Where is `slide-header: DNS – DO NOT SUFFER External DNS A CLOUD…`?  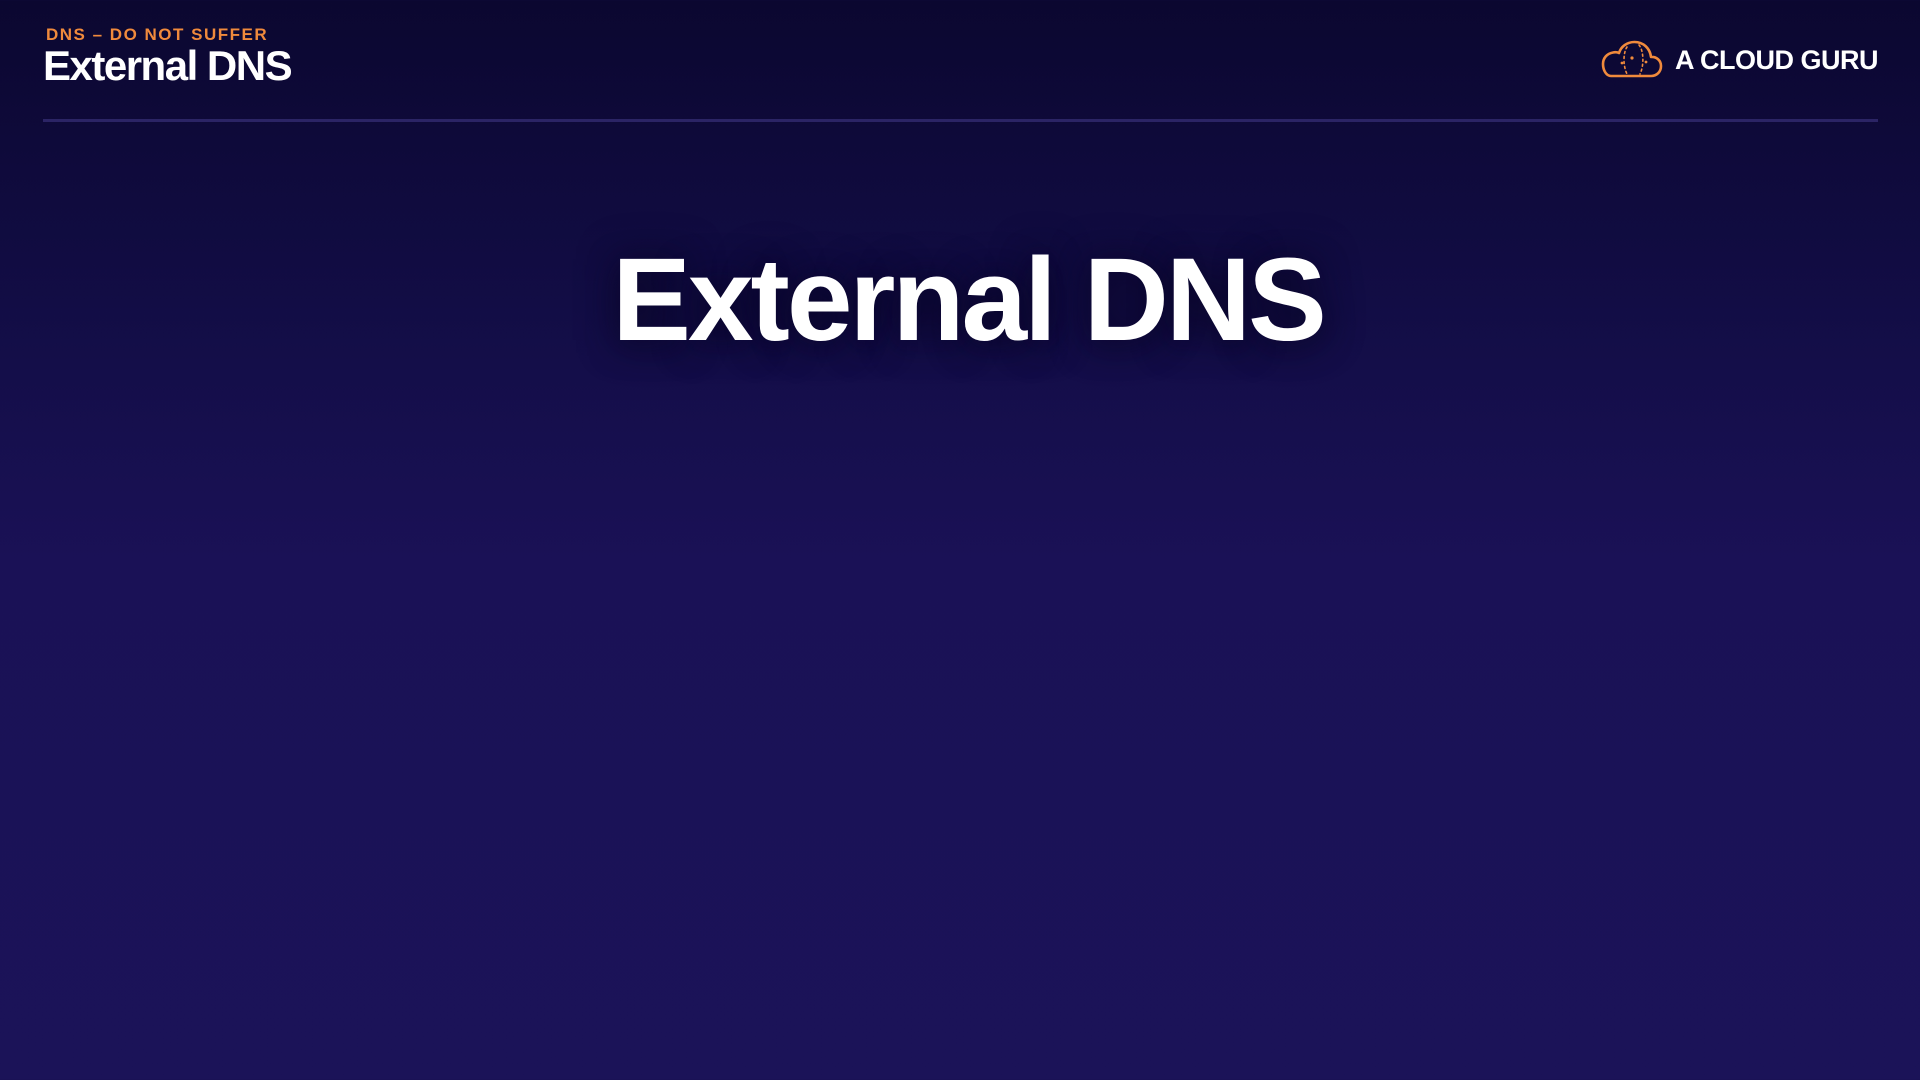
slide-header: DNS – DO NOT SUFFER External DNS A CLOUD… is located at coordinates (960, 61).